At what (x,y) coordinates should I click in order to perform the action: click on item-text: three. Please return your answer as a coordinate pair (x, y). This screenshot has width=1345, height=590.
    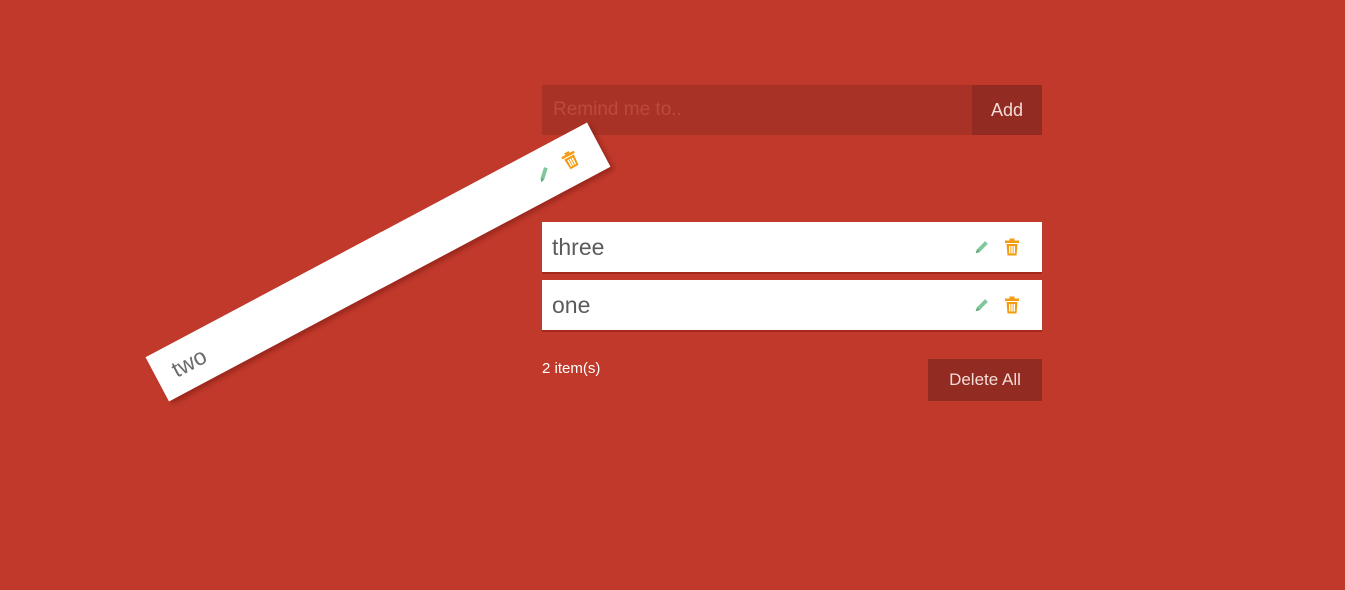
    Looking at the image, I should click on (578, 246).